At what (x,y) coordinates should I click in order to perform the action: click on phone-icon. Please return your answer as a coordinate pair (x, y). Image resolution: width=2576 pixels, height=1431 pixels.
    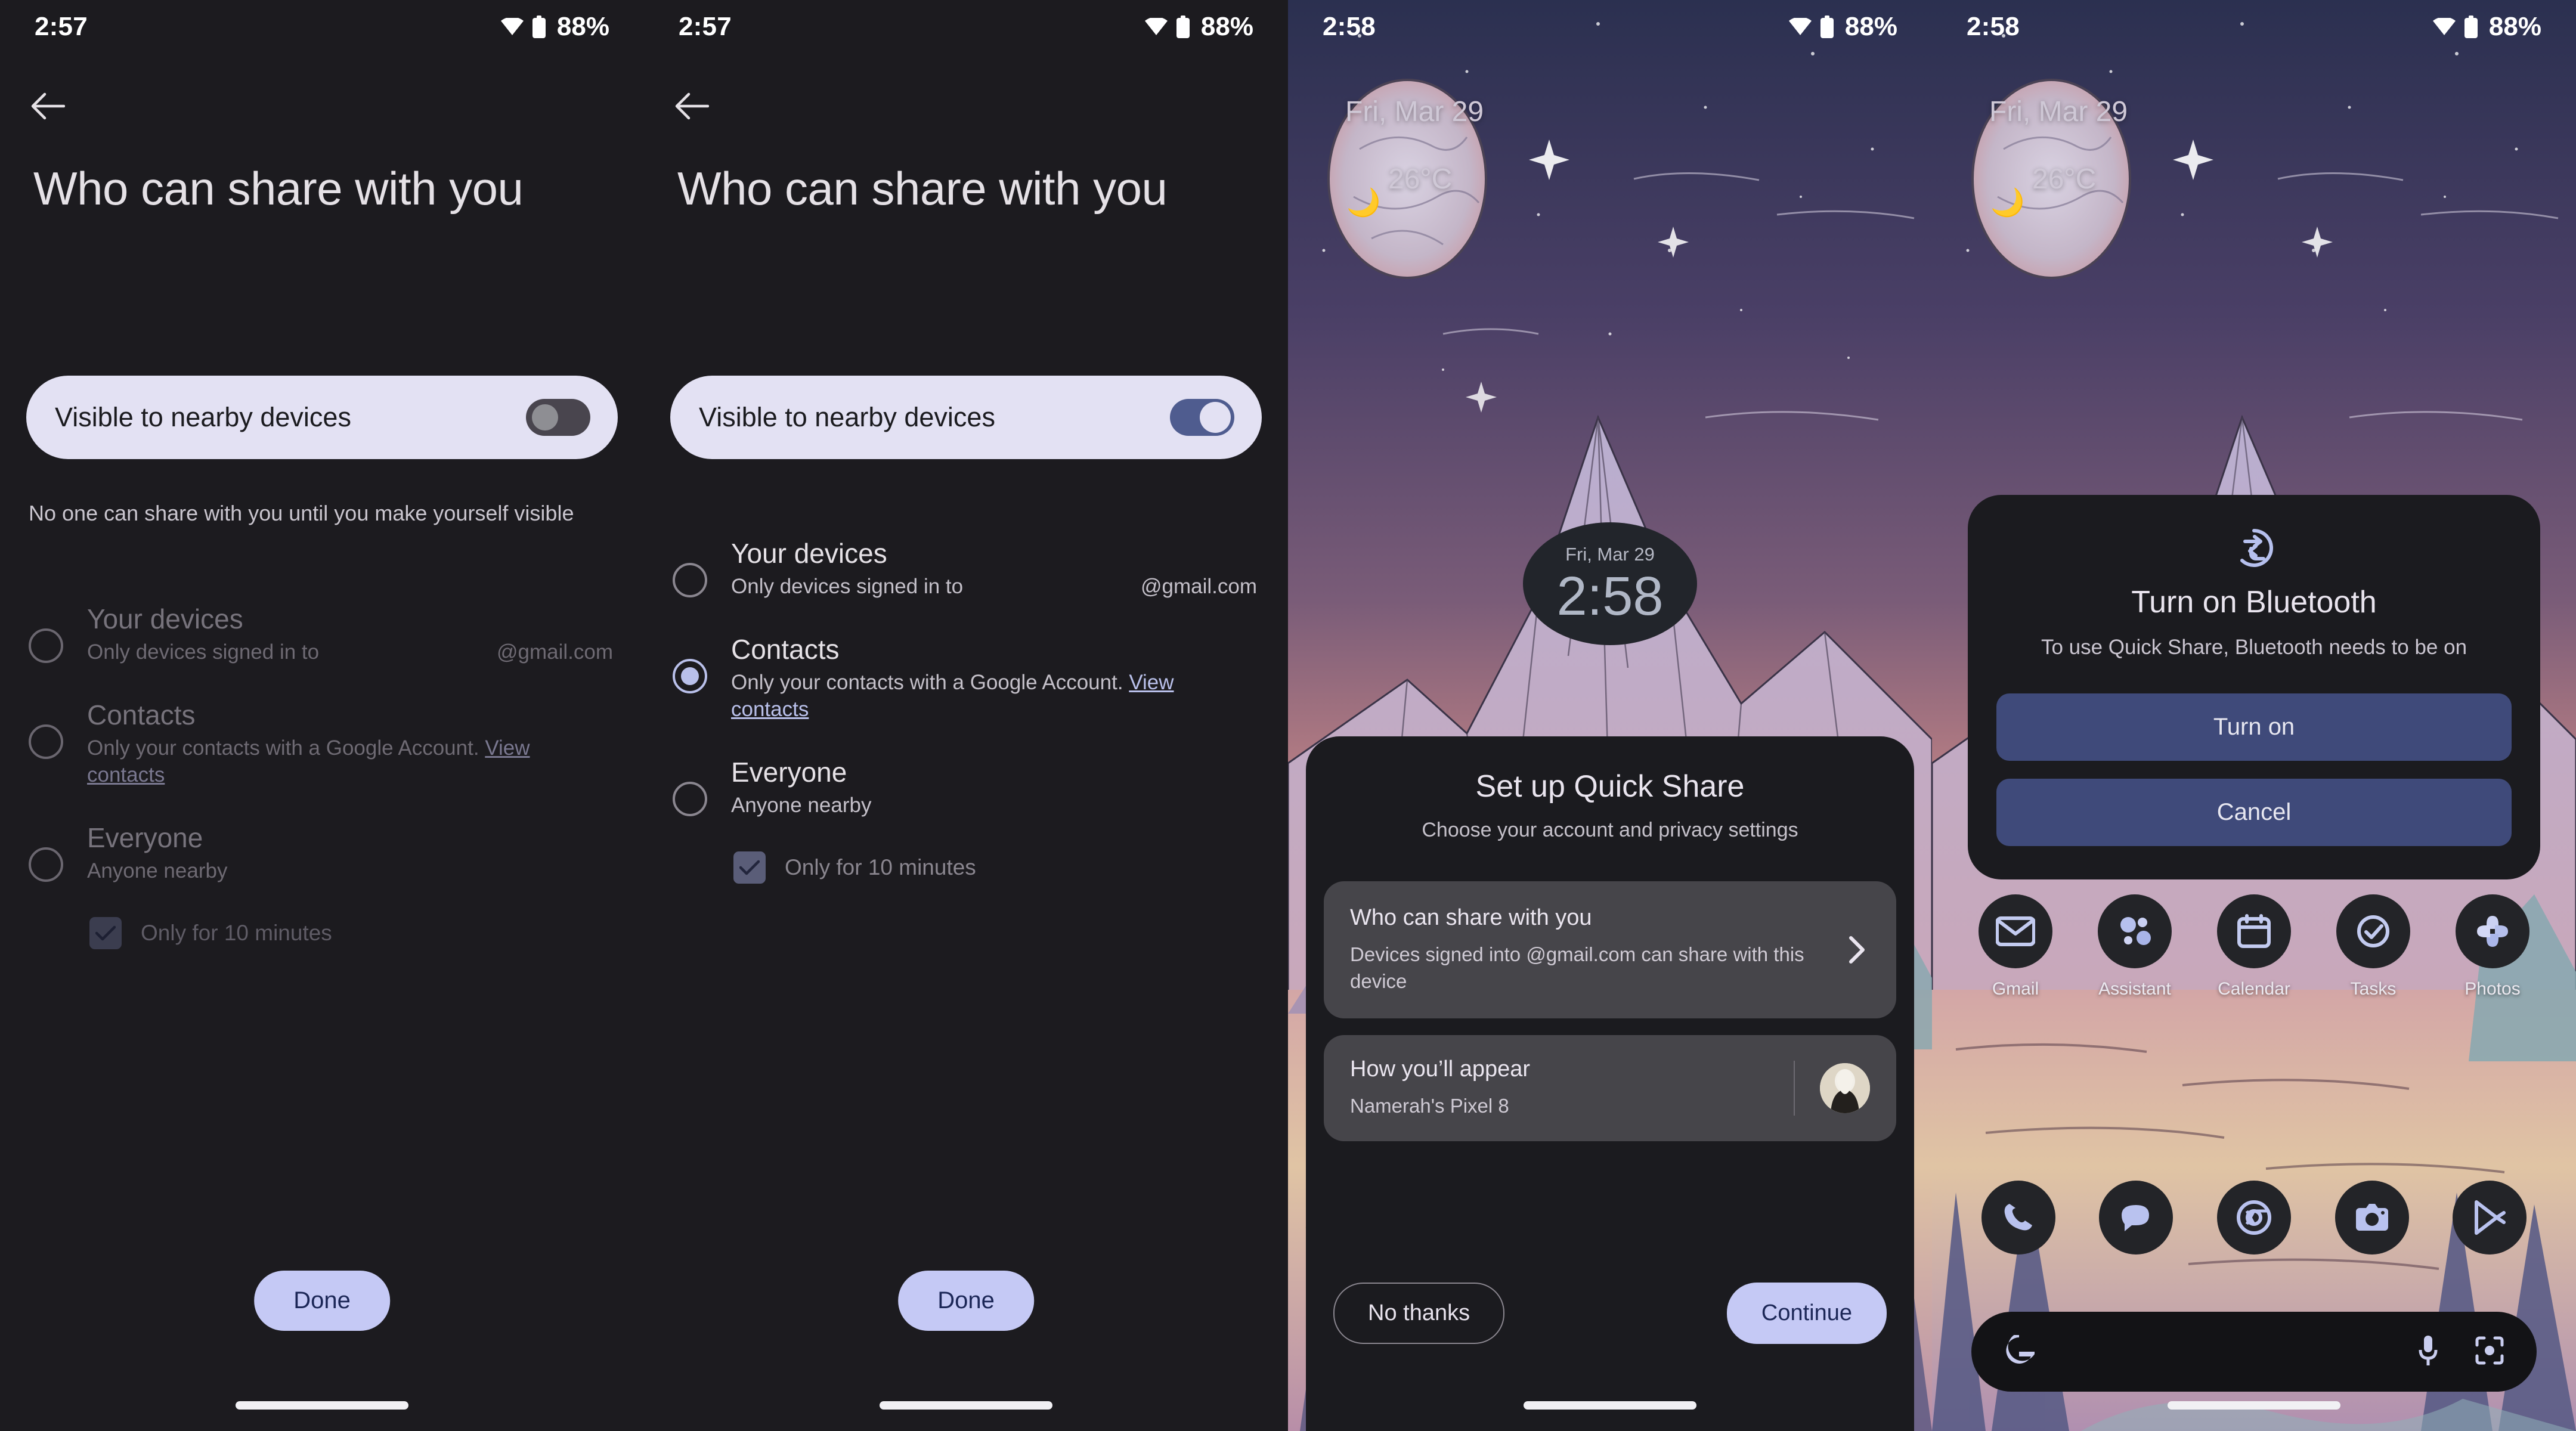
    Looking at the image, I should click on (2018, 1218).